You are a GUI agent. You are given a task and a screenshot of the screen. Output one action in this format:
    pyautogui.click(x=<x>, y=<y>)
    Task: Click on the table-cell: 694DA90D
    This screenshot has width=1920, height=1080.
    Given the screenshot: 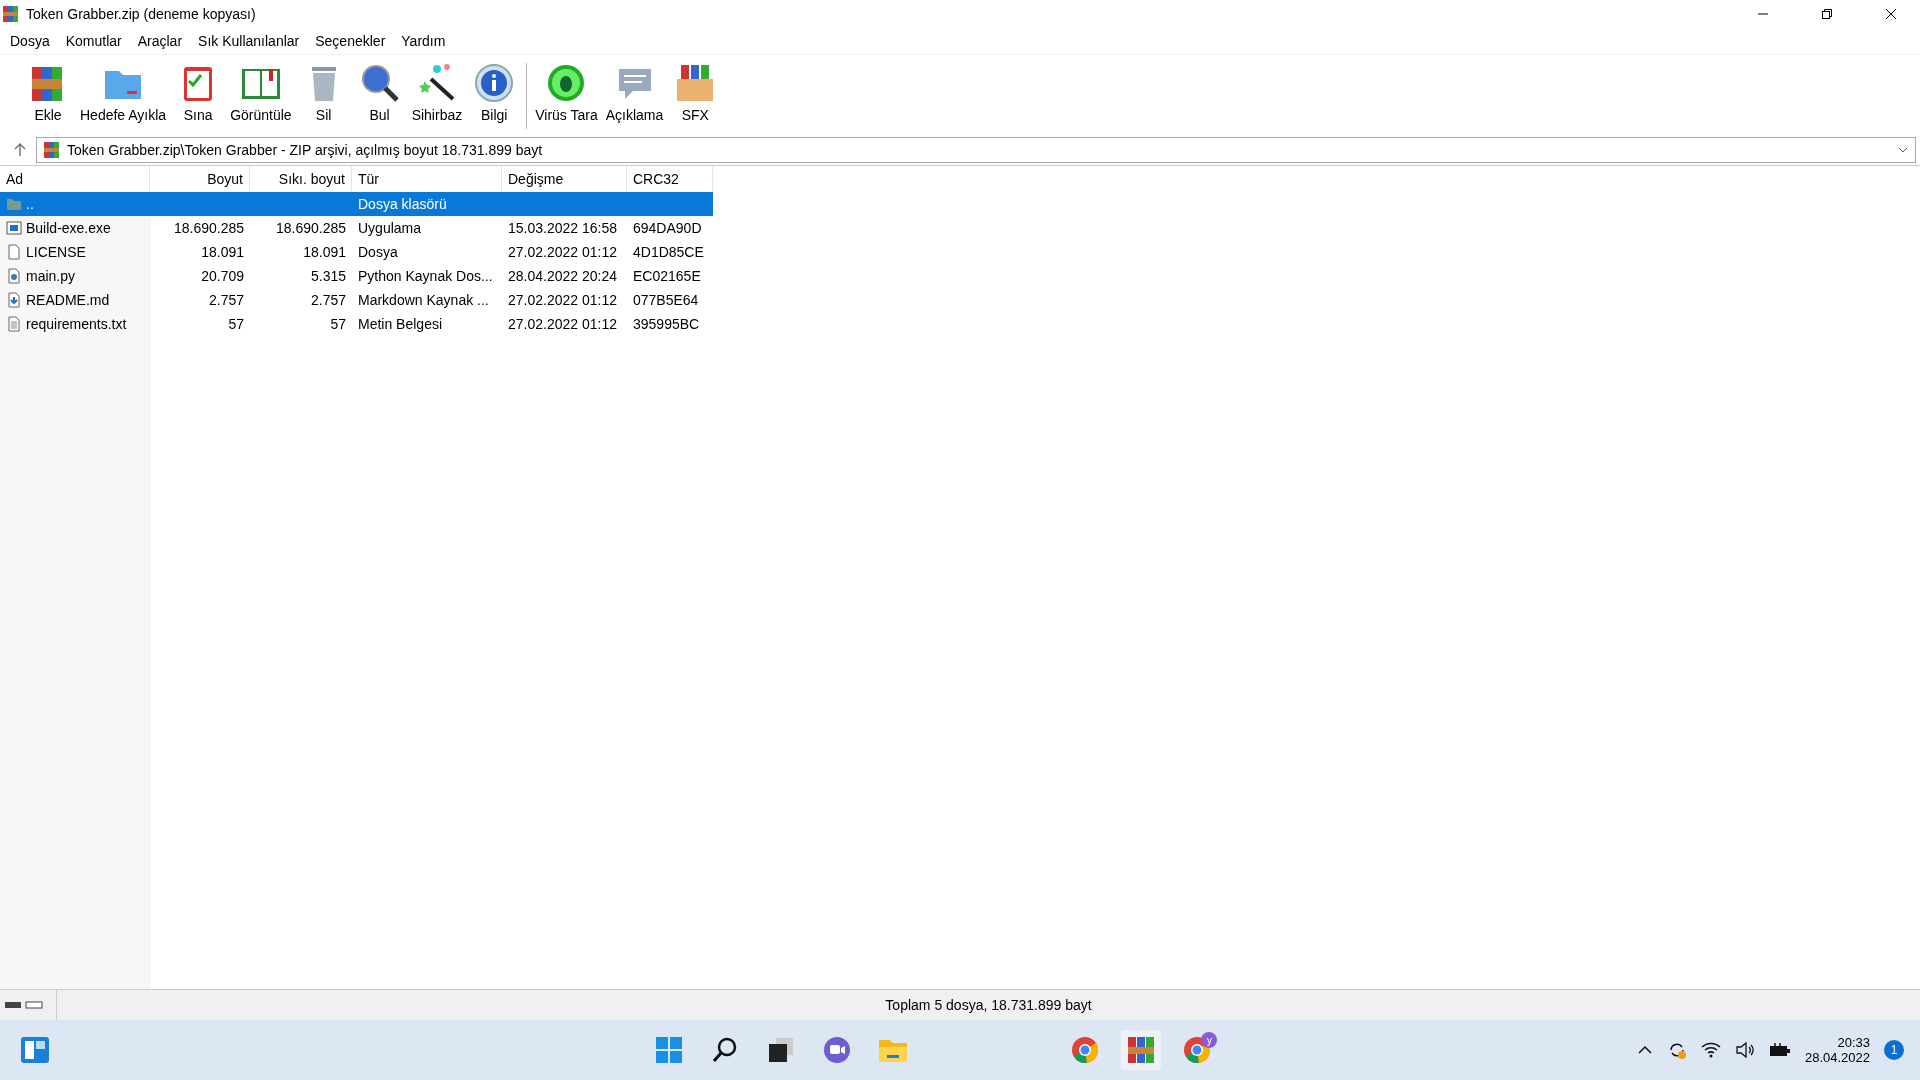 What is the action you would take?
    pyautogui.click(x=667, y=228)
    